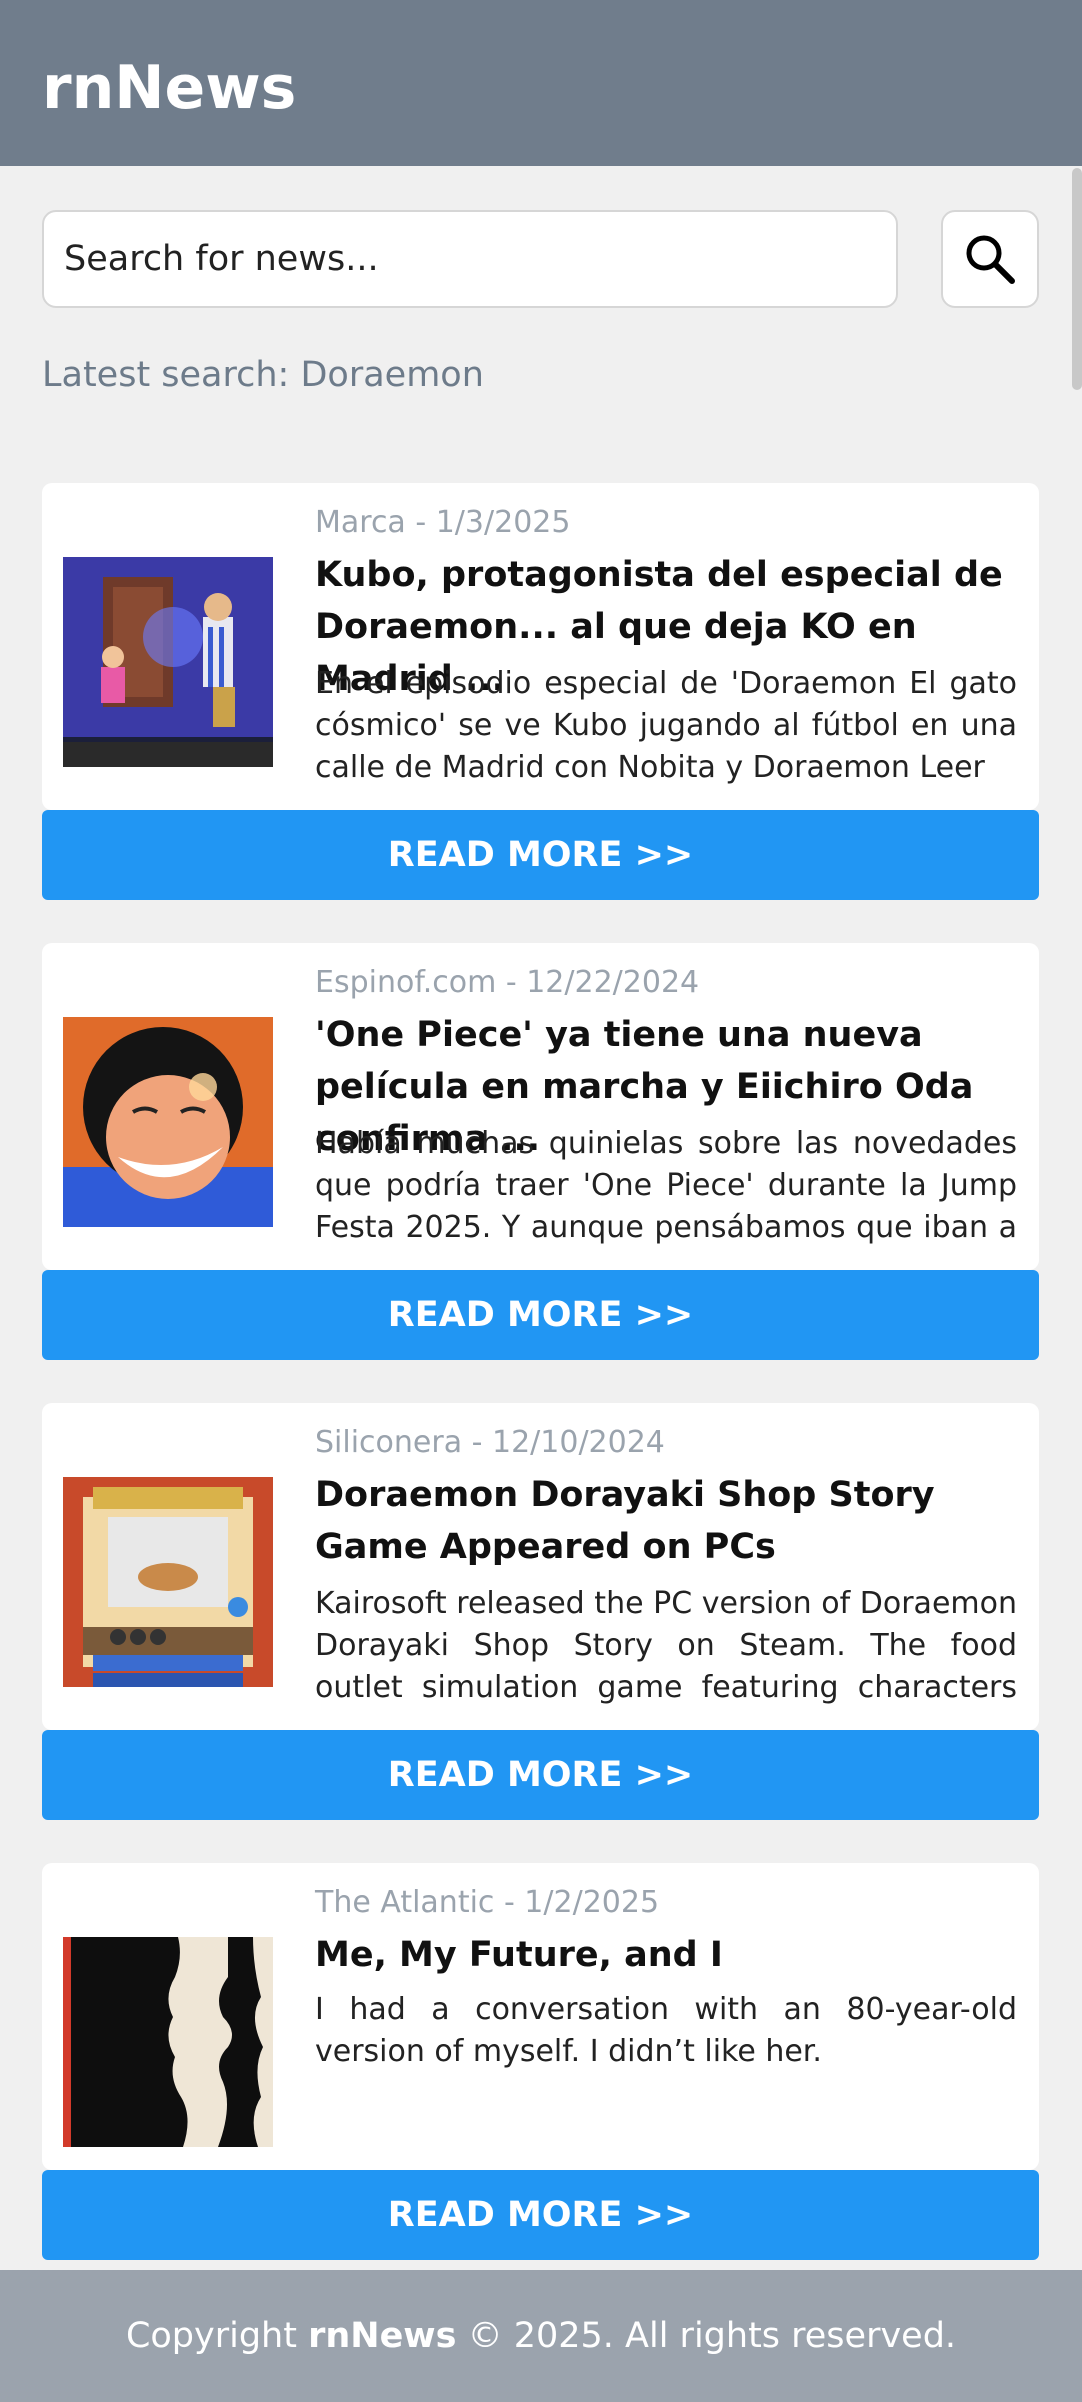  Describe the element at coordinates (443, 522) in the screenshot. I see `article-source-date: Marca - 1/3/2025` at that location.